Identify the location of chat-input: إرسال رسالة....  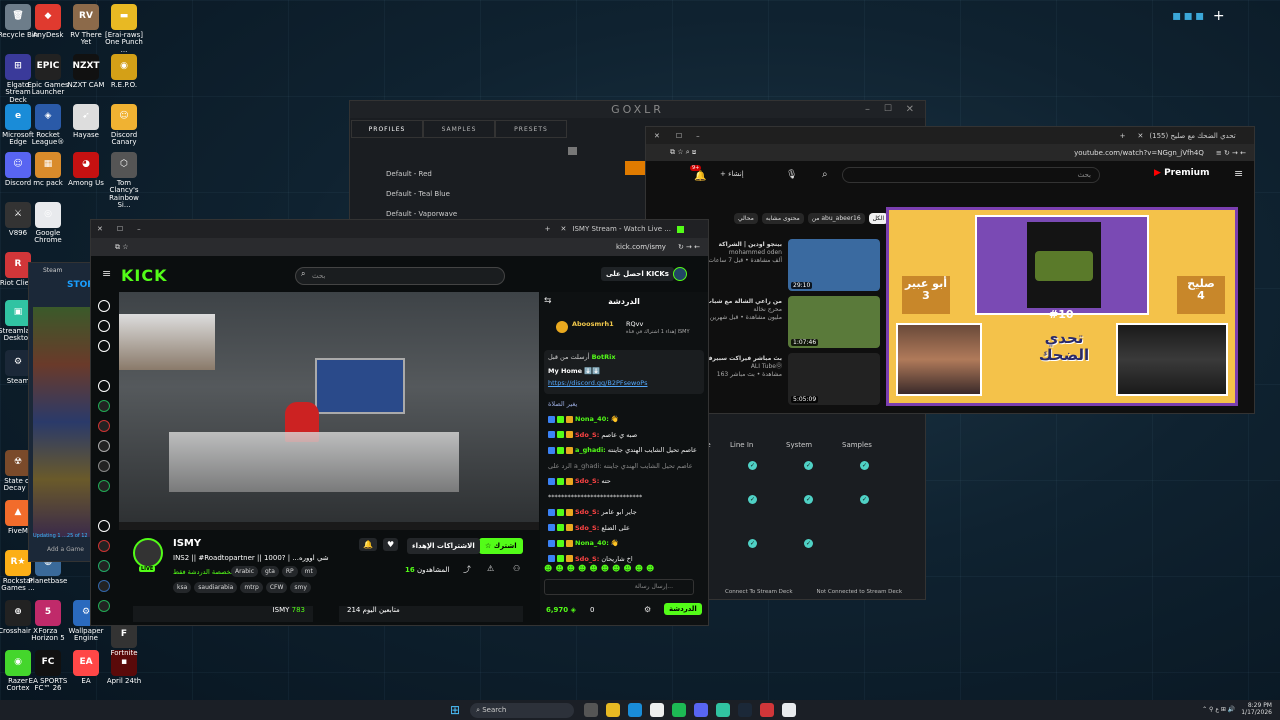
(619, 587).